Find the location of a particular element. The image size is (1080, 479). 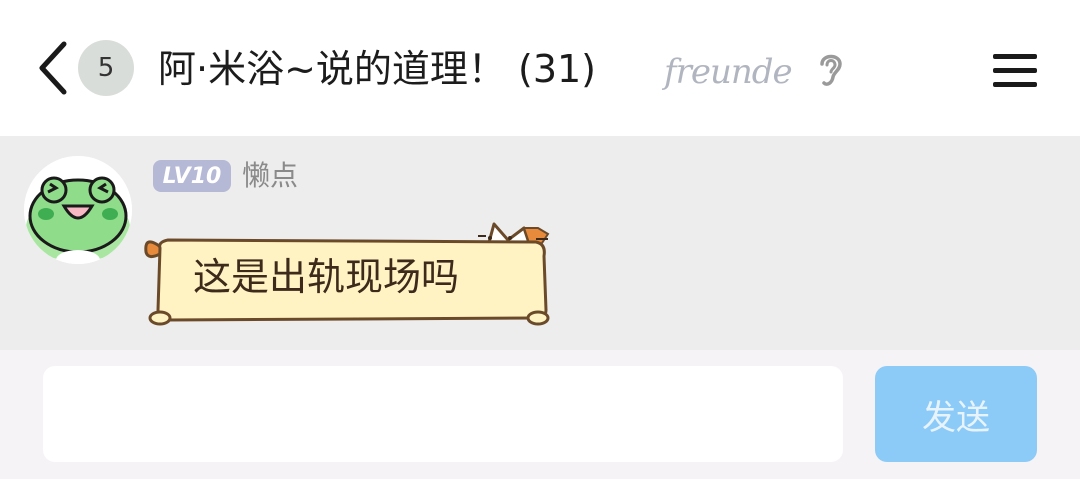

sender-name: 懒点 is located at coordinates (270, 176).